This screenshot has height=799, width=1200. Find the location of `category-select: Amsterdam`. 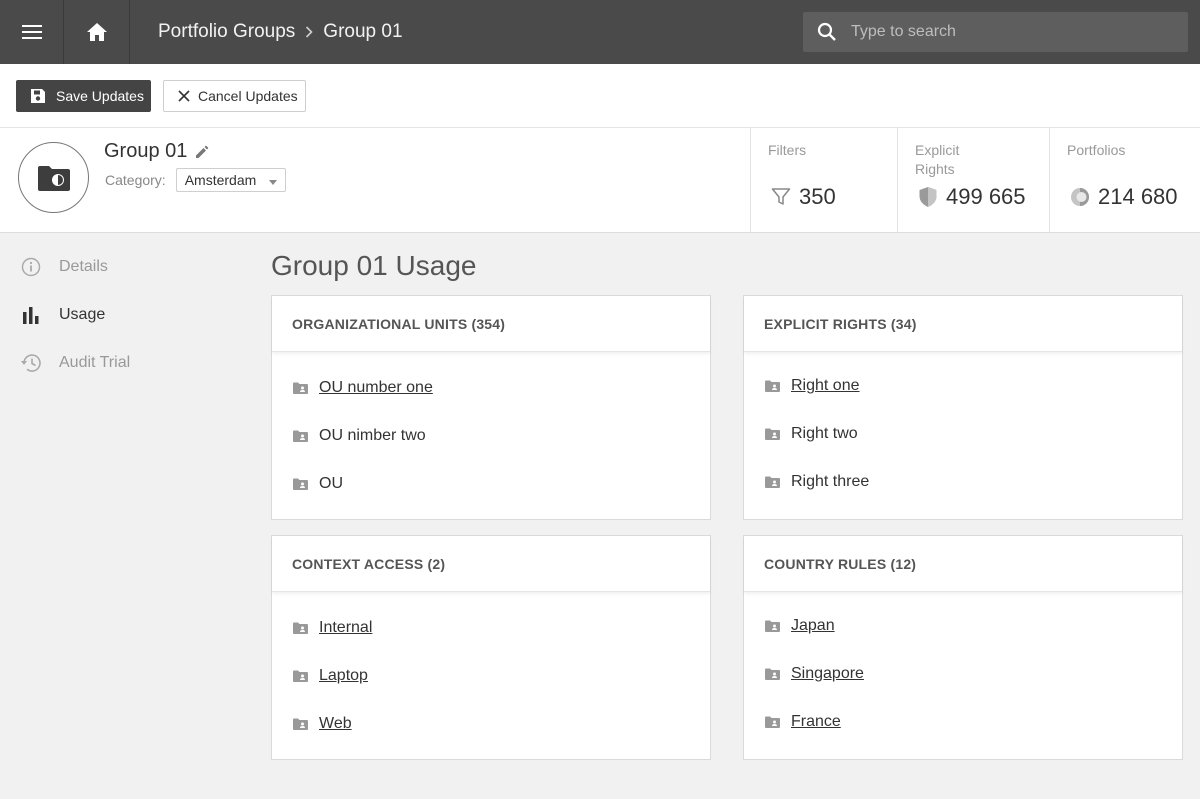

category-select: Amsterdam is located at coordinates (230, 180).